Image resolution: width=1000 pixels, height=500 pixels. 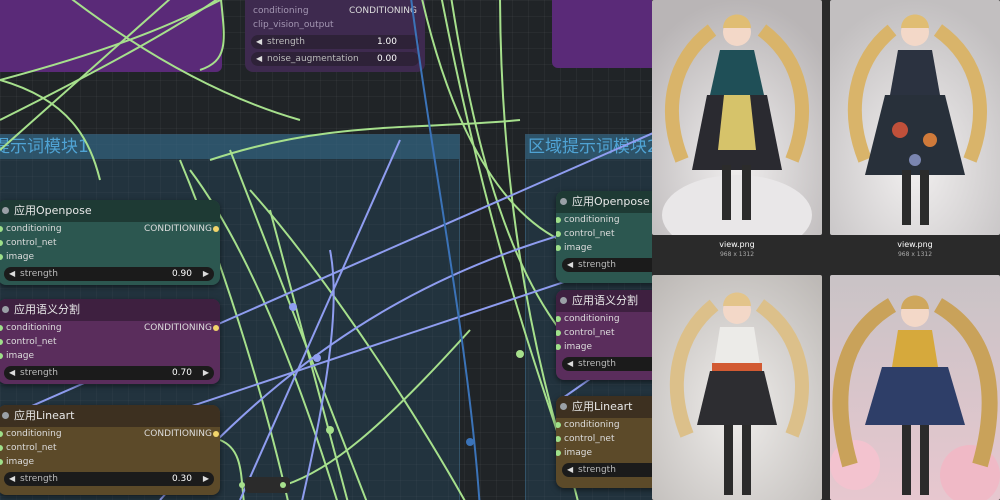 I want to click on image-caption-2: view.png 968 x 1312, so click(x=915, y=249).